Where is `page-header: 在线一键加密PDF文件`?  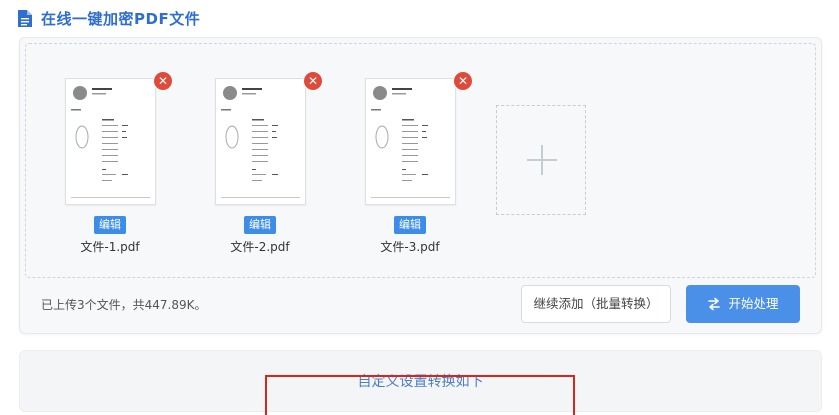 page-header: 在线一键加密PDF文件 is located at coordinates (109, 18).